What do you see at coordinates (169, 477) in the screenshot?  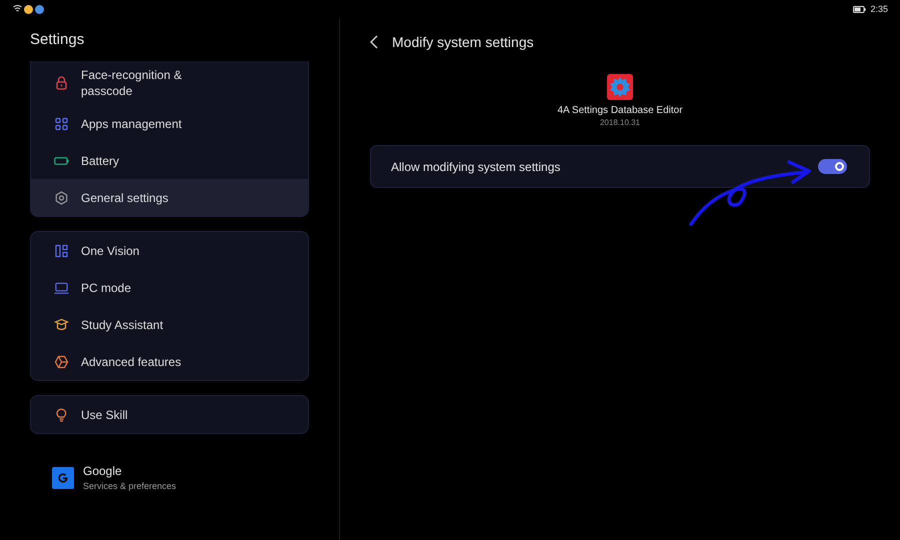 I see `account-item: Google Services & preferences` at bounding box center [169, 477].